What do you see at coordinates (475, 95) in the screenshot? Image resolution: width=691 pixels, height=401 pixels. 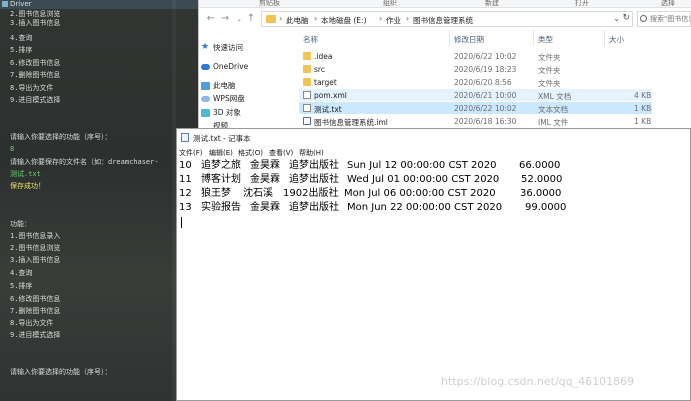 I see `file-row: pom.xml 2020/6/21 10:00 XML 文档 4 KB` at bounding box center [475, 95].